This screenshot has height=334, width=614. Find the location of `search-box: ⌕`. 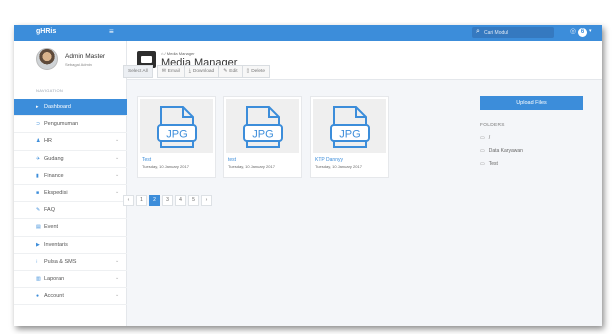

search-box: ⌕ is located at coordinates (513, 32).